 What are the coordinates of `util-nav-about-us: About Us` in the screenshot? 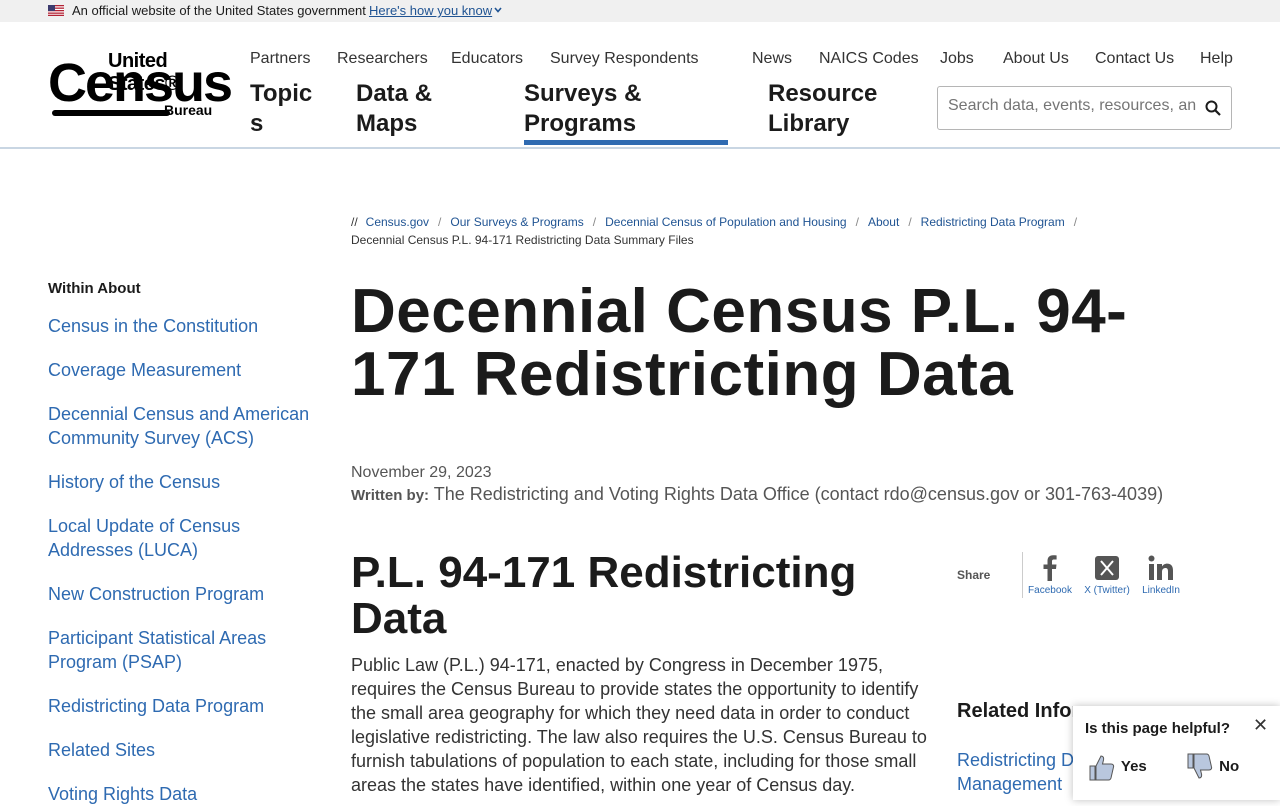 It's located at (1036, 59).